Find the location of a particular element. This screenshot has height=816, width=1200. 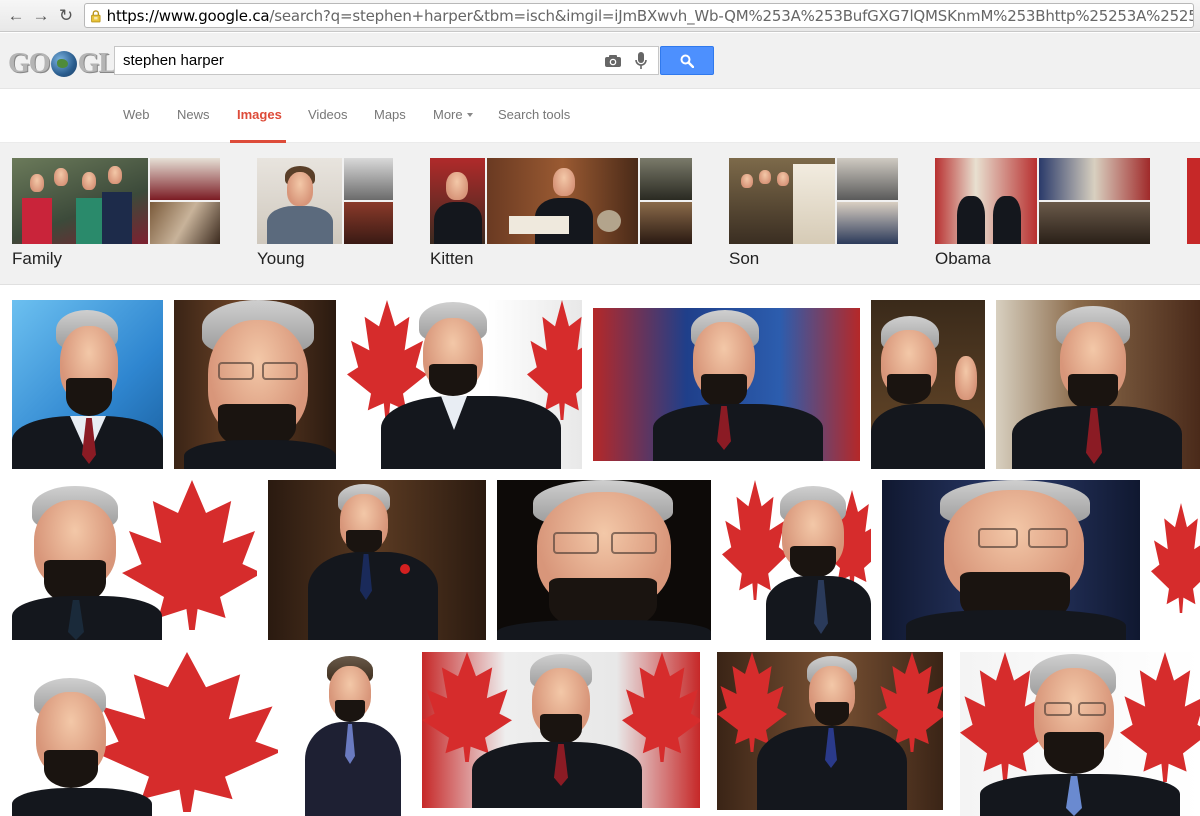

related-label: Obama is located at coordinates (963, 258).